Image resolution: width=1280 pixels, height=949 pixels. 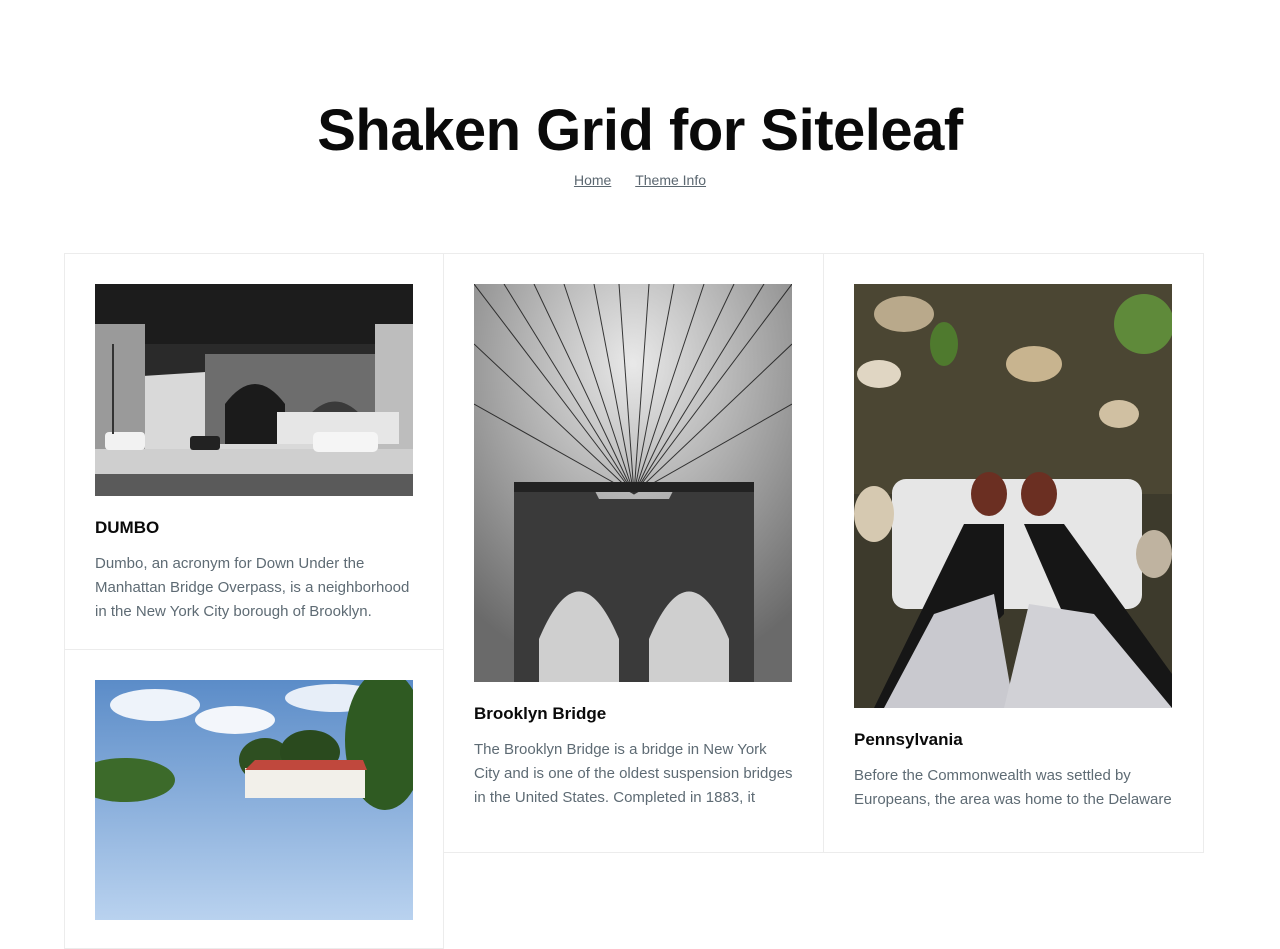 I want to click on house-photo, so click(x=254, y=800).